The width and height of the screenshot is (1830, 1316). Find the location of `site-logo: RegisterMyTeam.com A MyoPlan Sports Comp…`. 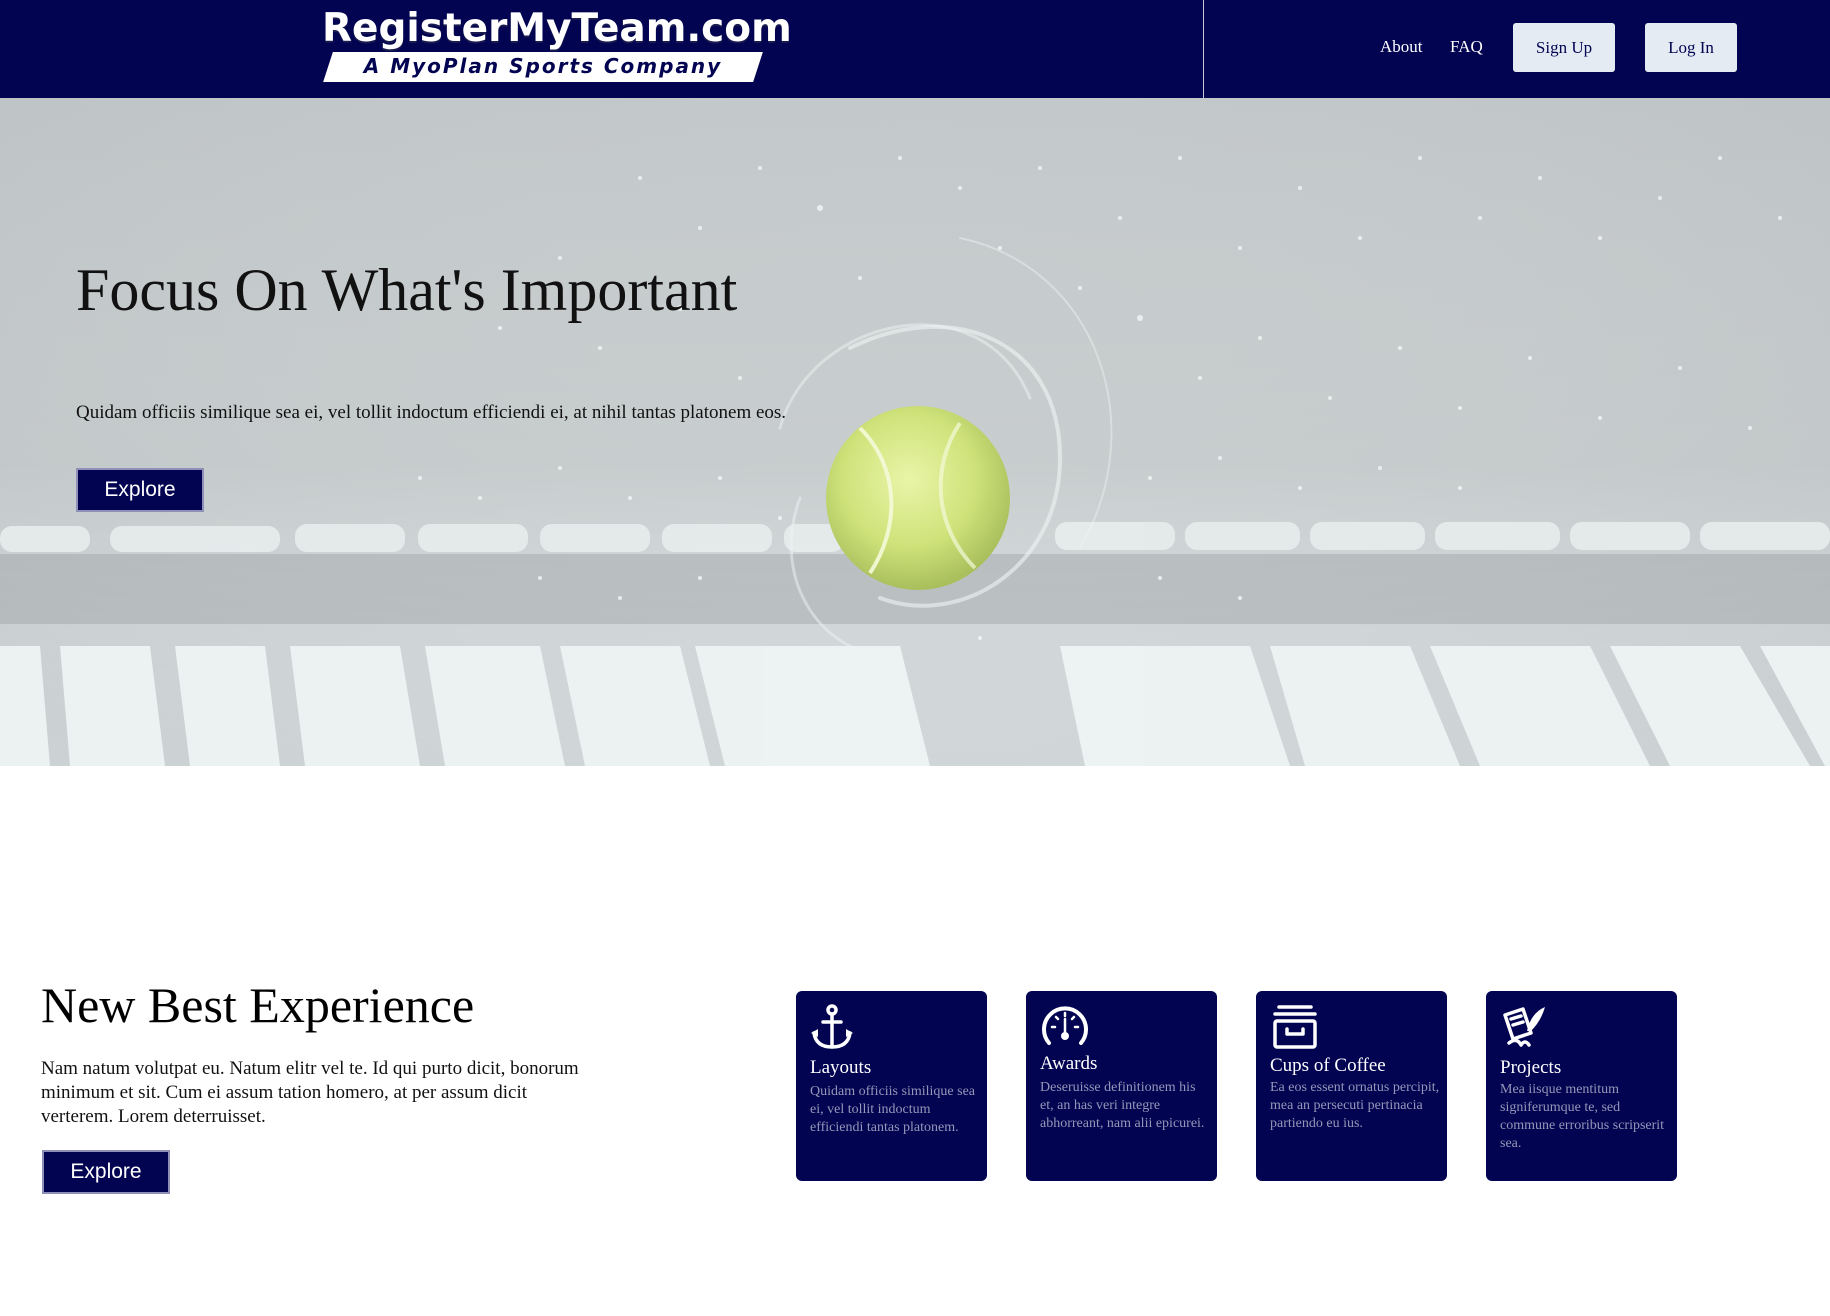

site-logo: RegisterMyTeam.com A MyoPlan Sports Comp… is located at coordinates (556, 44).